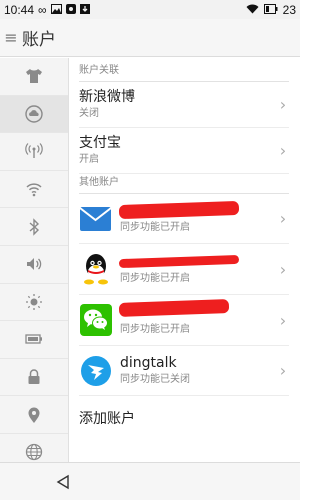 The image size is (320, 500). What do you see at coordinates (184, 269) in the screenshot?
I see `account-row-qq: 同步功能已开启 ›` at bounding box center [184, 269].